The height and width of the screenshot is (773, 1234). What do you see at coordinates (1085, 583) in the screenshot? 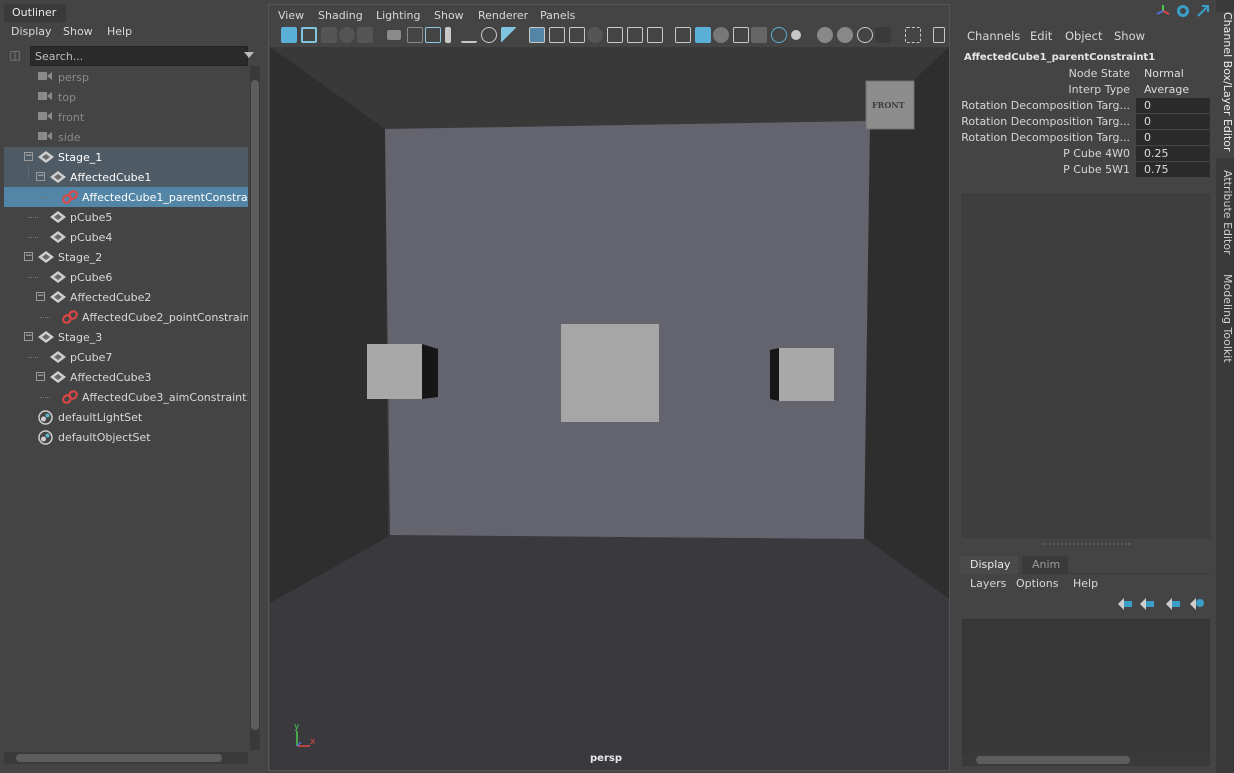
I see `help-menu: Help` at bounding box center [1085, 583].